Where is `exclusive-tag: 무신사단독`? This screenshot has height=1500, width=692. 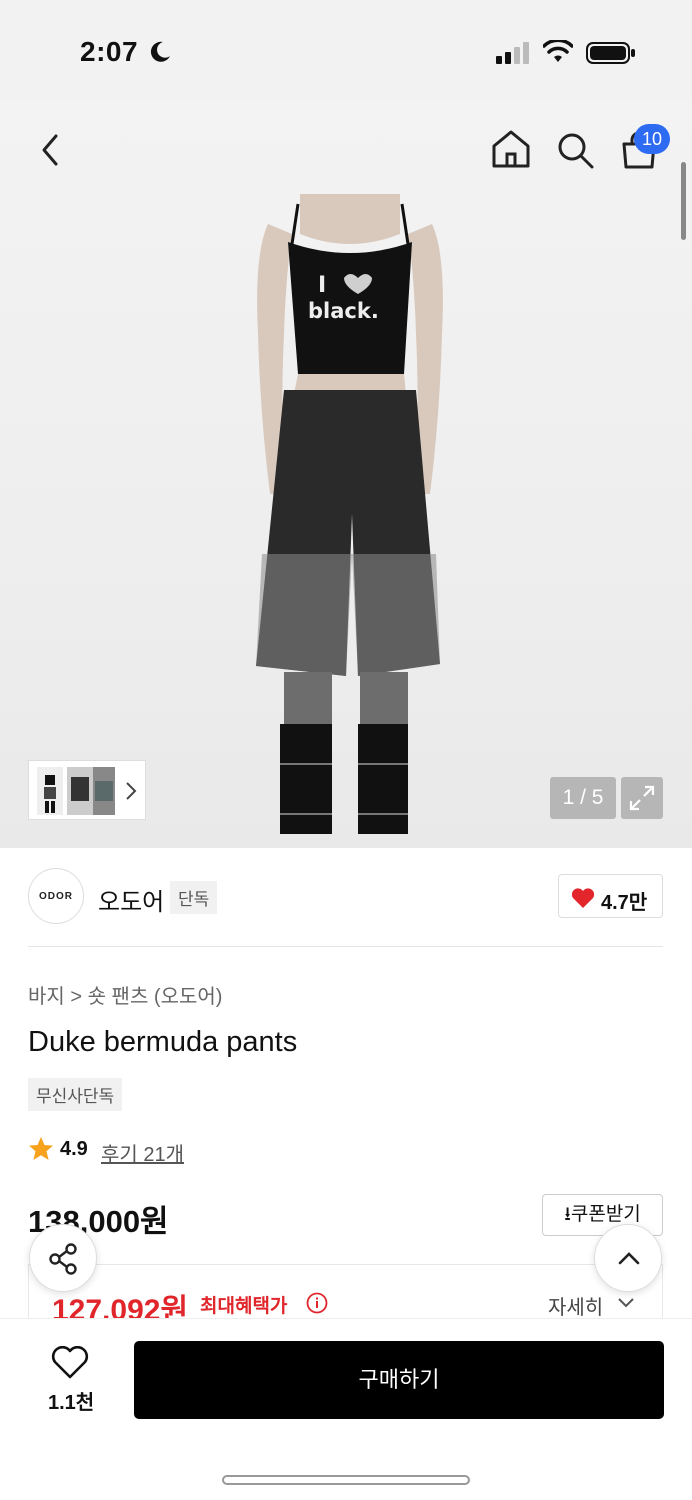 exclusive-tag: 무신사단독 is located at coordinates (75, 1094).